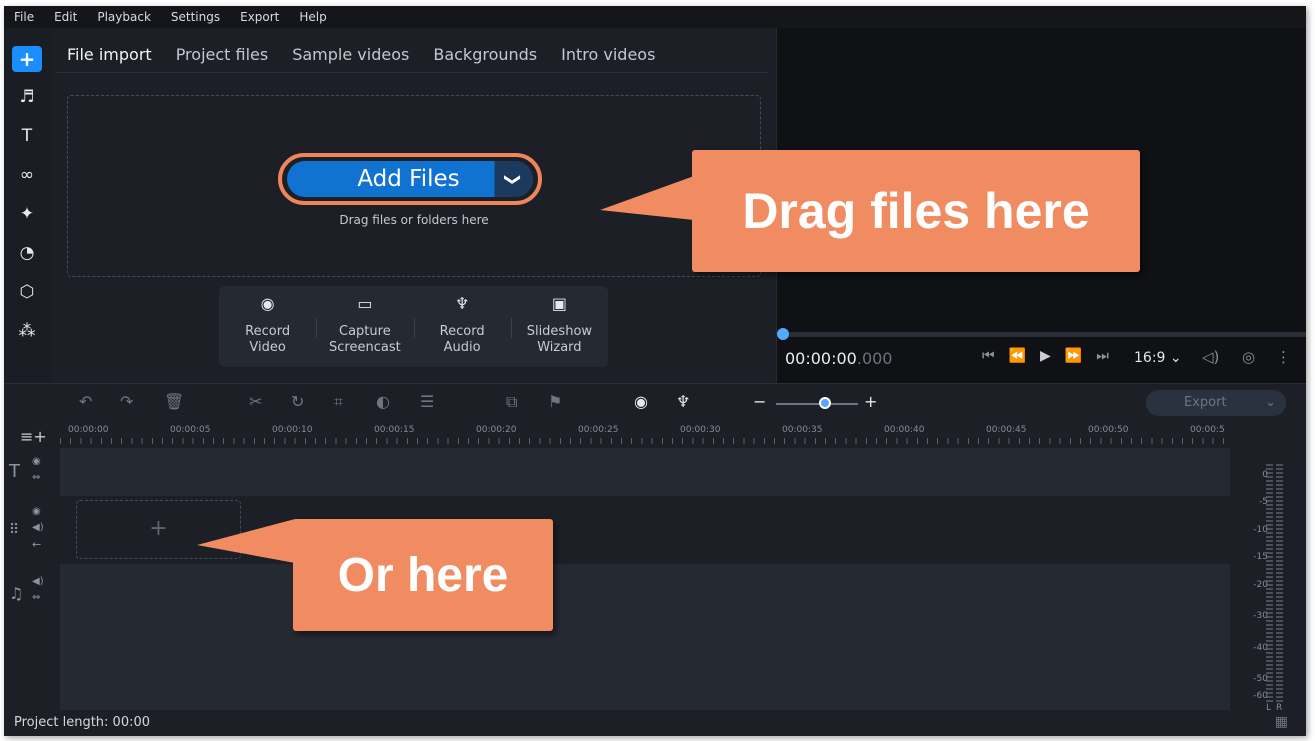  Describe the element at coordinates (1216, 403) in the screenshot. I see `export-button: Export ⌄` at that location.